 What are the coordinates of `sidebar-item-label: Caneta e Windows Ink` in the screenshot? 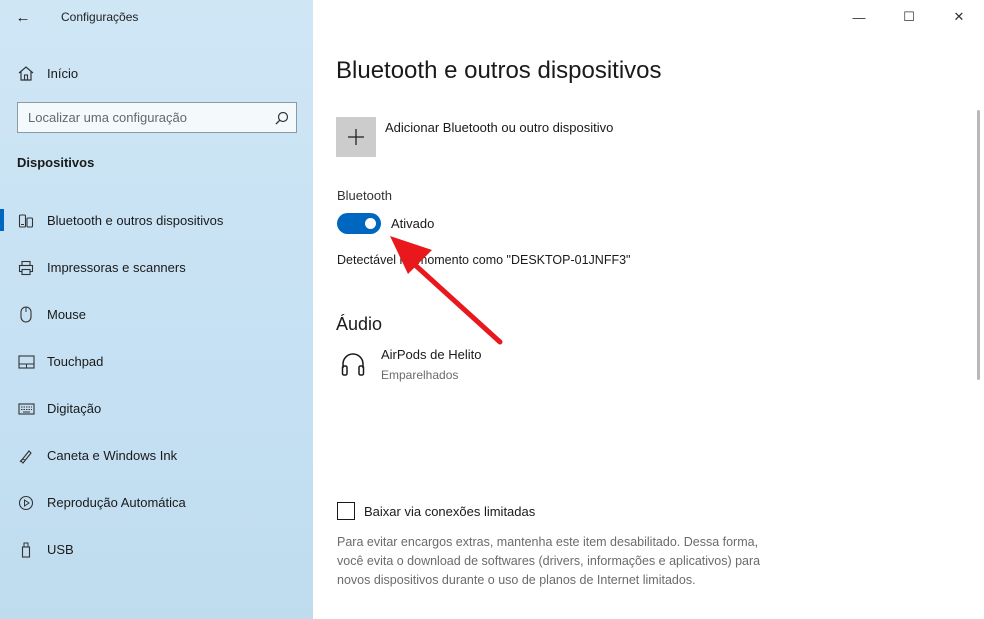 It's located at (112, 455).